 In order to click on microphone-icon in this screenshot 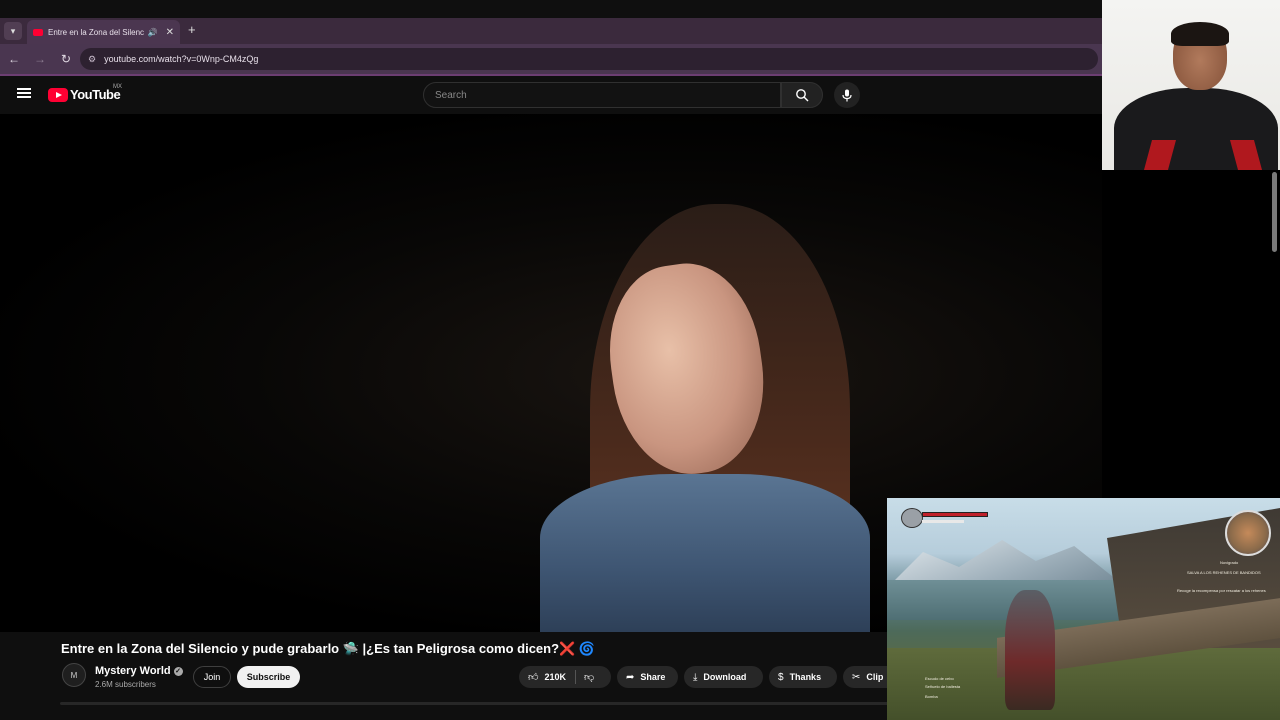, I will do `click(847, 95)`.